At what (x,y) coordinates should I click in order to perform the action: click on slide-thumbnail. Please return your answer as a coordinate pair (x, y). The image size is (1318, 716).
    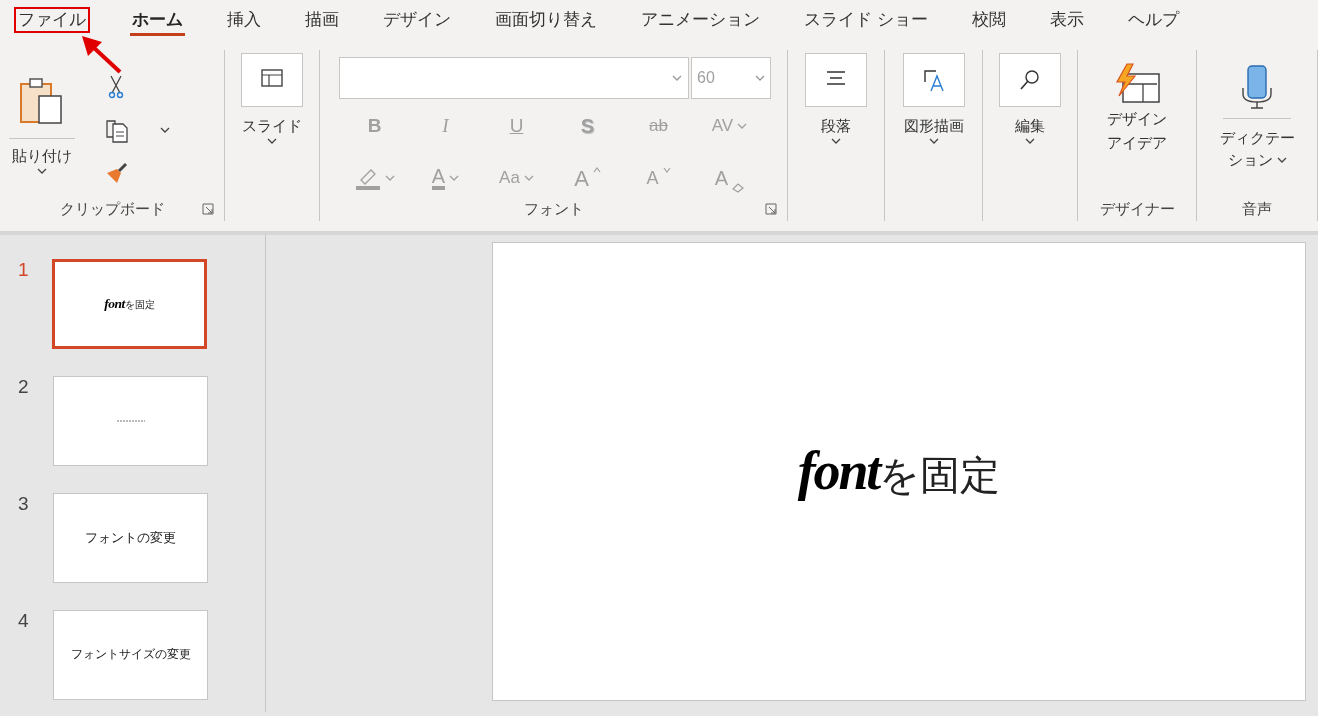
    Looking at the image, I should click on (130, 421).